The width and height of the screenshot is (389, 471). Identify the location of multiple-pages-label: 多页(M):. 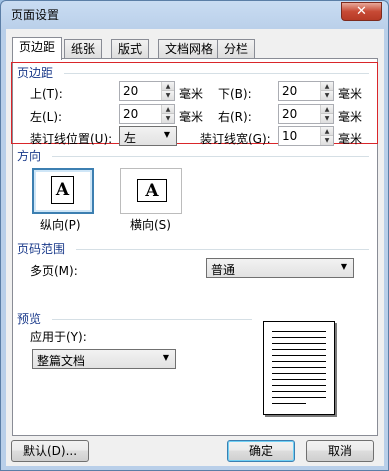
(54, 271).